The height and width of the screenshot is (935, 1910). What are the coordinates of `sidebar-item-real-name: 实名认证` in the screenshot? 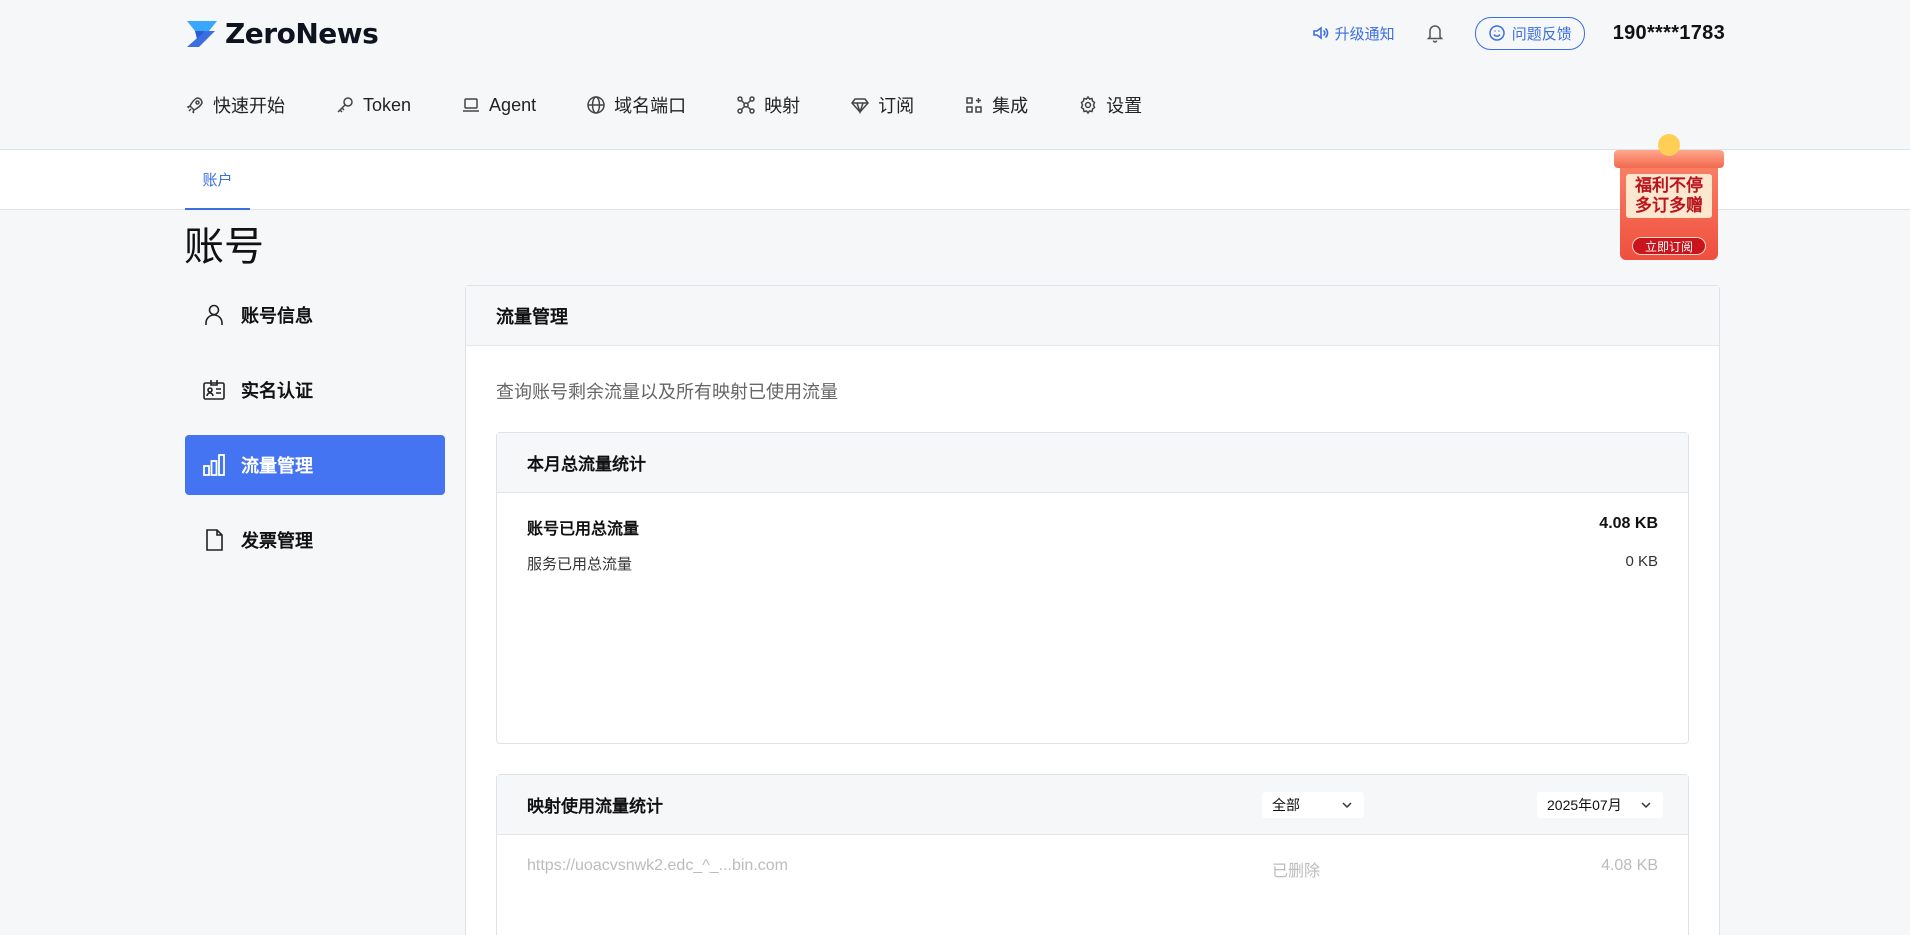 It's located at (315, 390).